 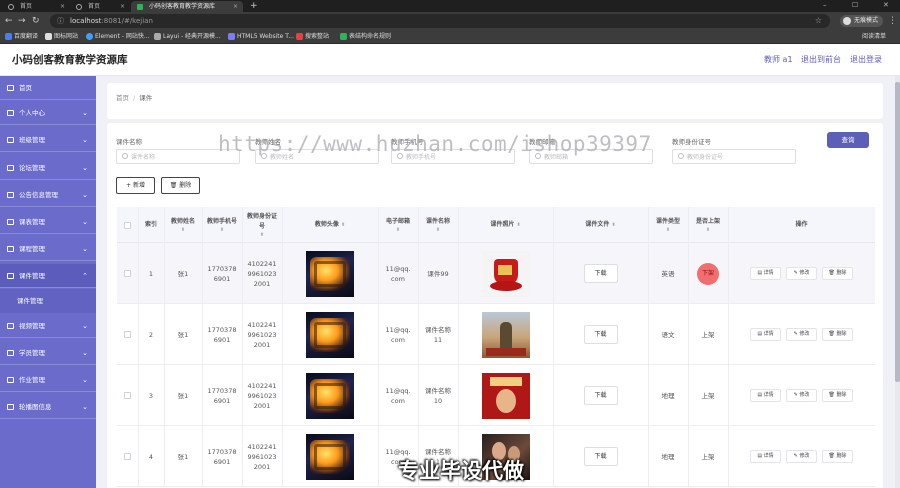 I want to click on info-icon: ⓘ, so click(x=60, y=21).